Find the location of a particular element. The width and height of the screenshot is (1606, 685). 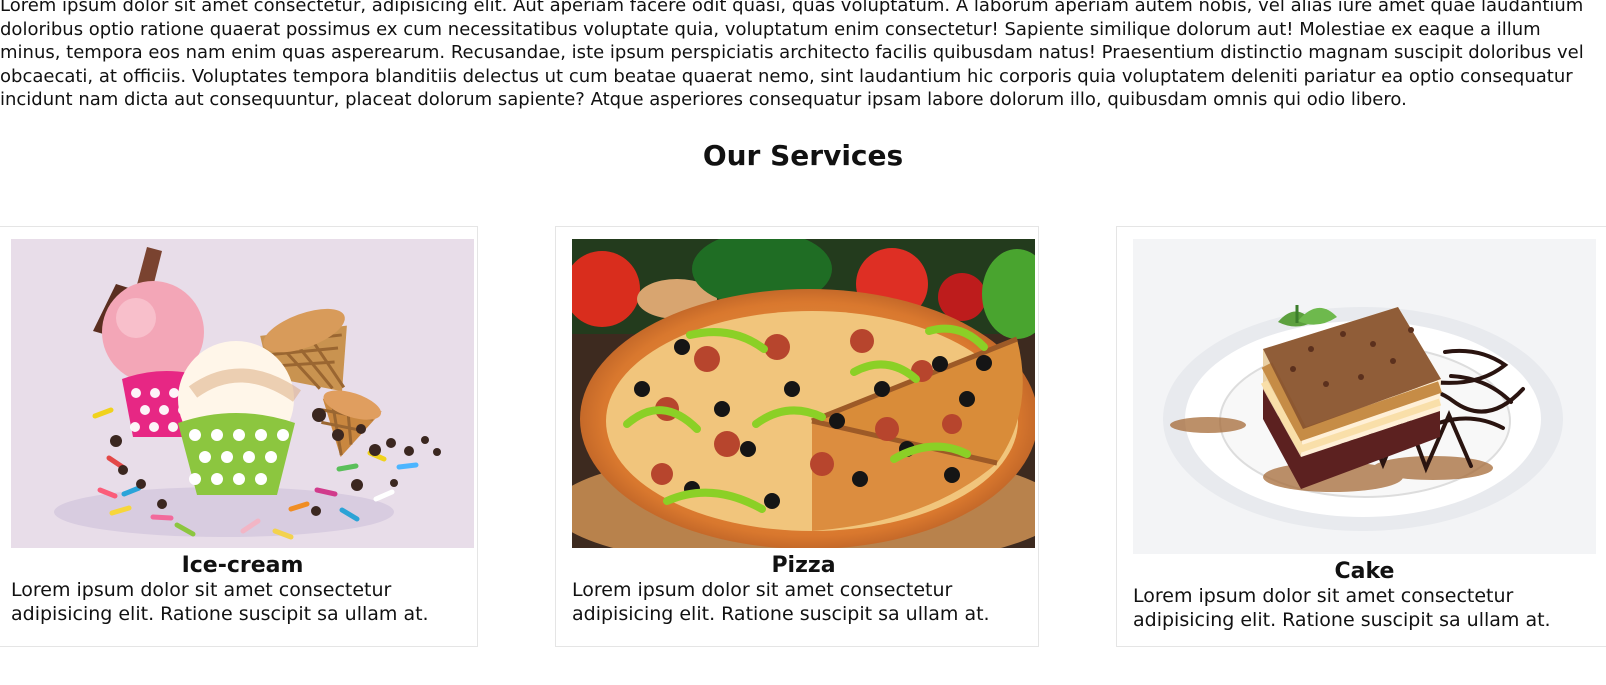

cake-image is located at coordinates (1364, 396).